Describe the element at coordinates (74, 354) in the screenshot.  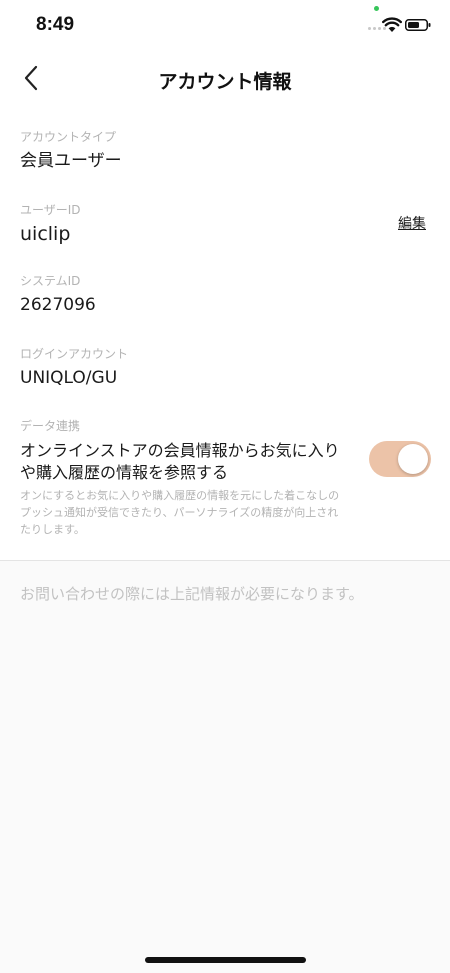
I see `login-account-label: ログインアカウント` at that location.